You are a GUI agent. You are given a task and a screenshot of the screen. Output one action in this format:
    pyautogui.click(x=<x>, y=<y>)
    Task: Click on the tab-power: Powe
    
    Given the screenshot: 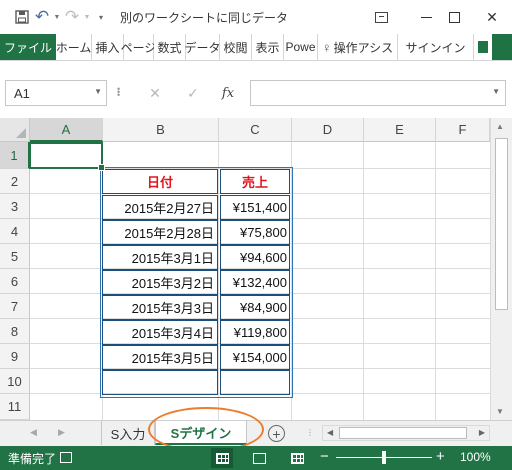 What is the action you would take?
    pyautogui.click(x=301, y=47)
    